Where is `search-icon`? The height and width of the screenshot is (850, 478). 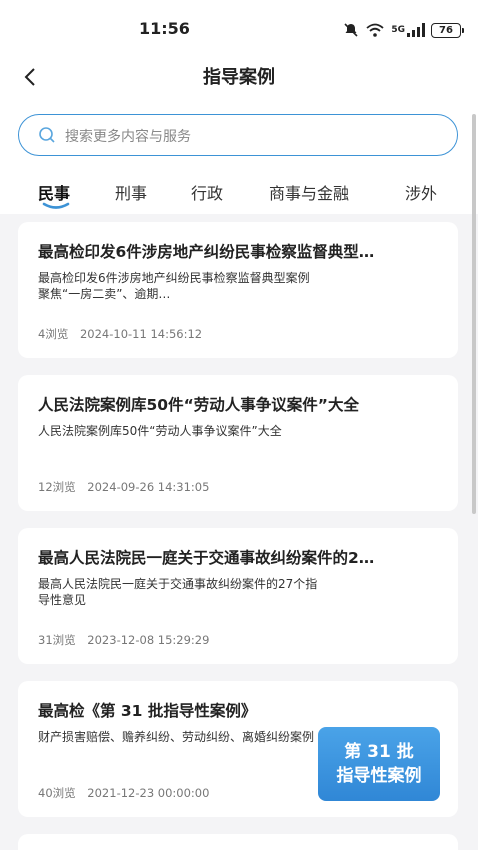
search-icon is located at coordinates (47, 135).